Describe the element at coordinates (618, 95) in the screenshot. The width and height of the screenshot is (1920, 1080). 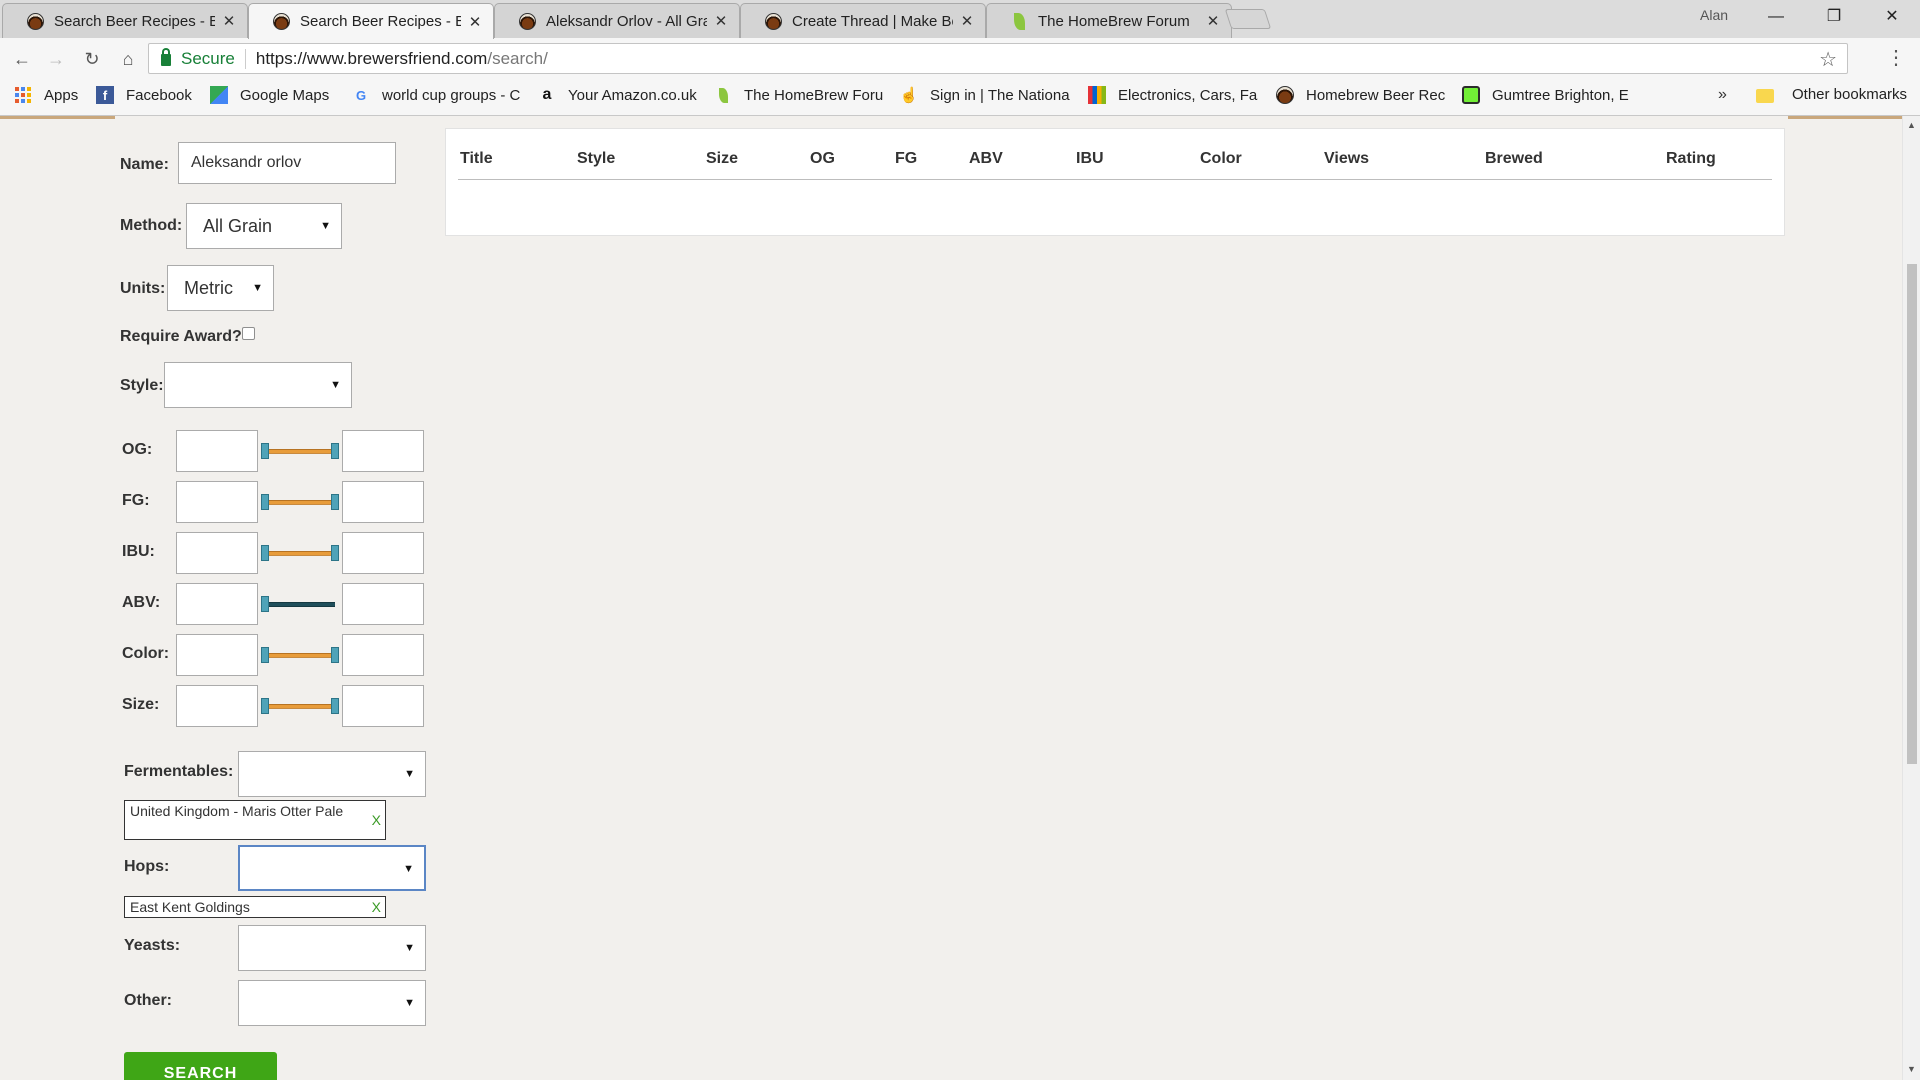
I see `bookmark-amazon: a Your Amazon.co.uk` at that location.